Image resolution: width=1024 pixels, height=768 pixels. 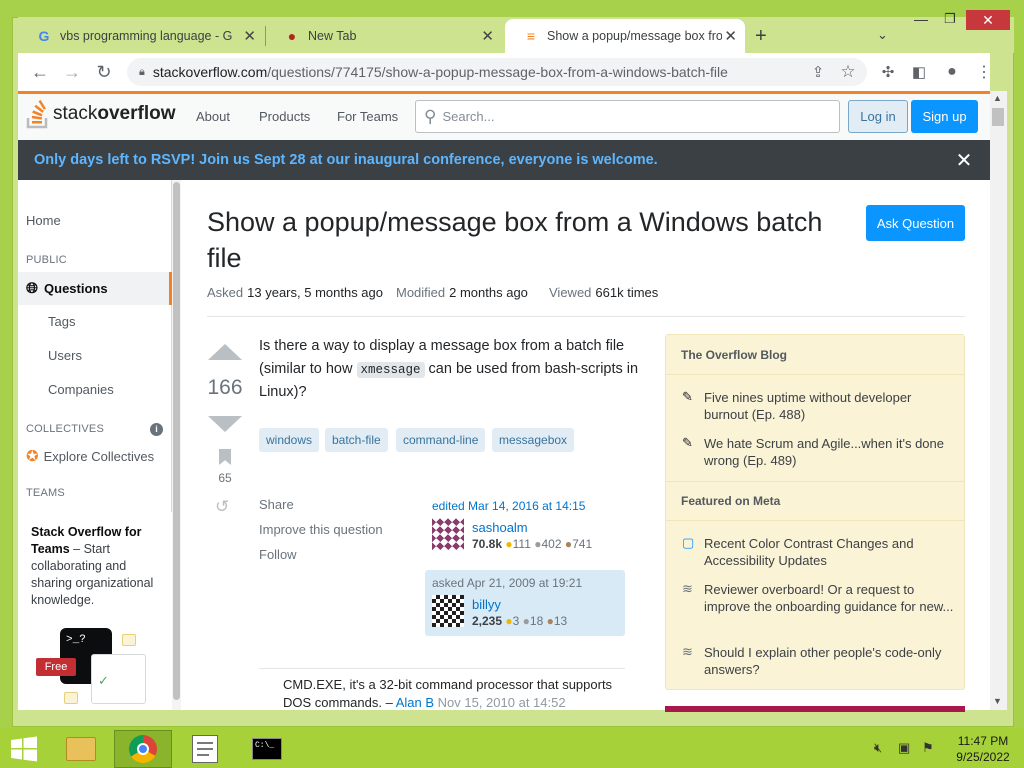 I want to click on lock-icon: 🔒︎, so click(x=142, y=71).